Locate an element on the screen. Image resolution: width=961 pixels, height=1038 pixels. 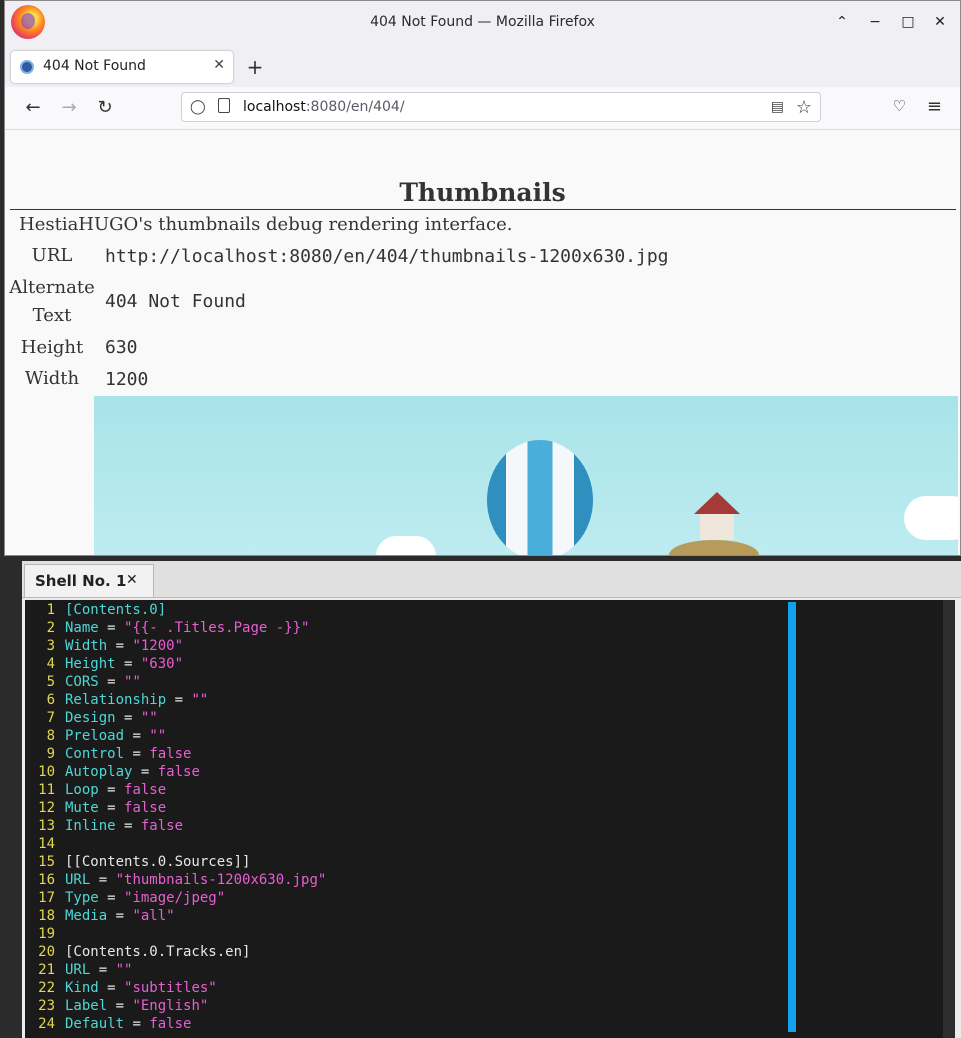
code-line: [Contents.0] is located at coordinates (115, 610).